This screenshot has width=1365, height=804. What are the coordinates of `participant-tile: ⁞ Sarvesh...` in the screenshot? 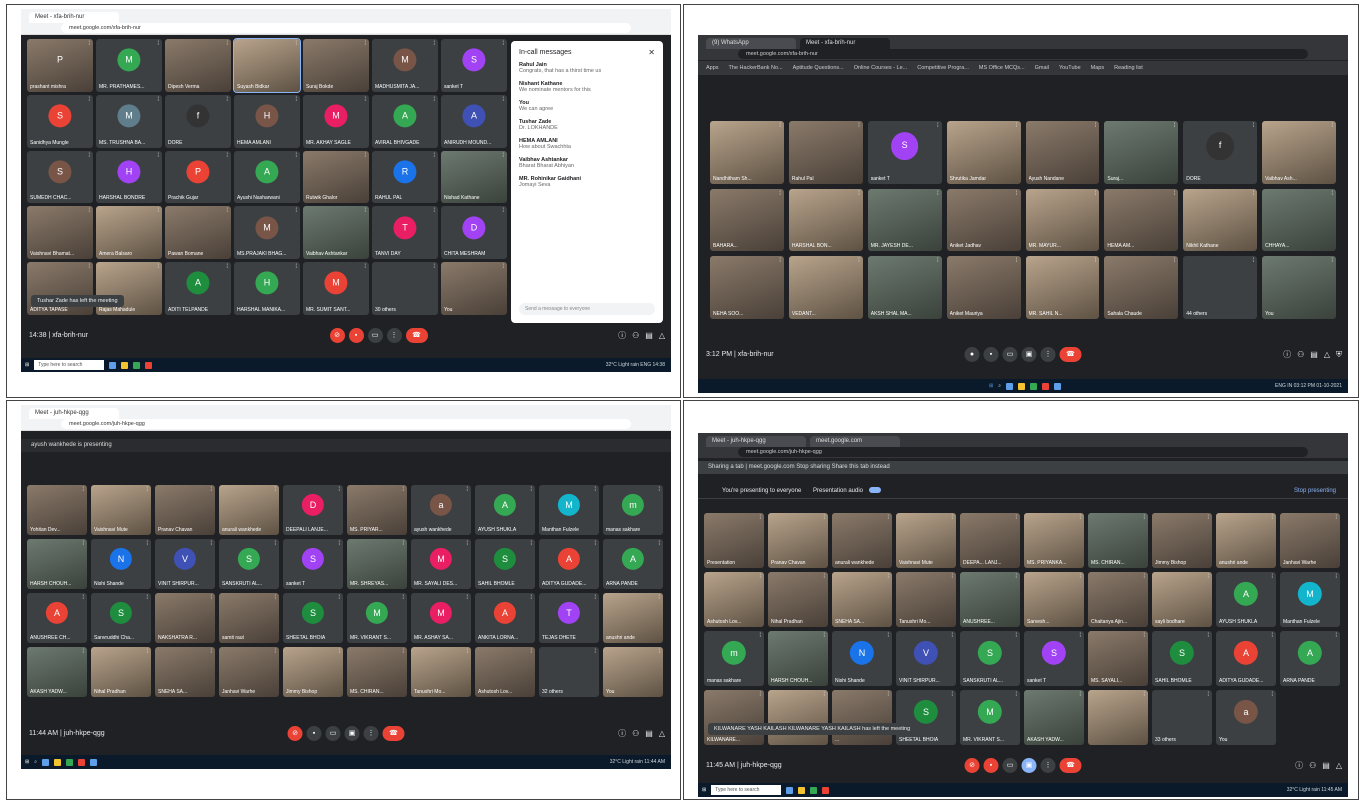 It's located at (1054, 599).